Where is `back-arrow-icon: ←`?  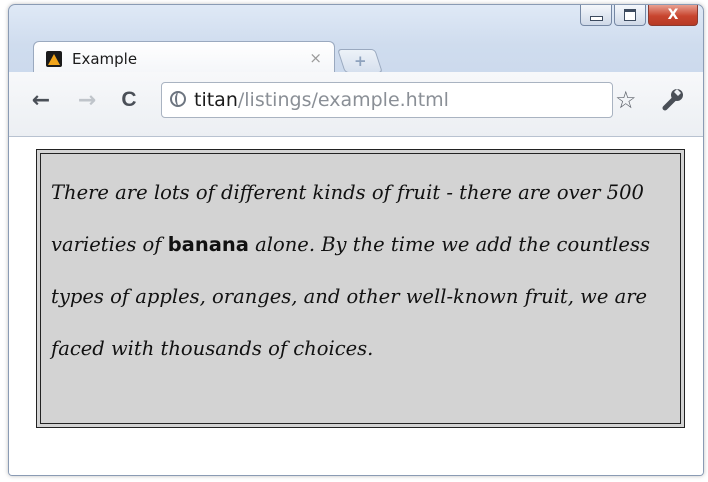 back-arrow-icon: ← is located at coordinates (41, 100).